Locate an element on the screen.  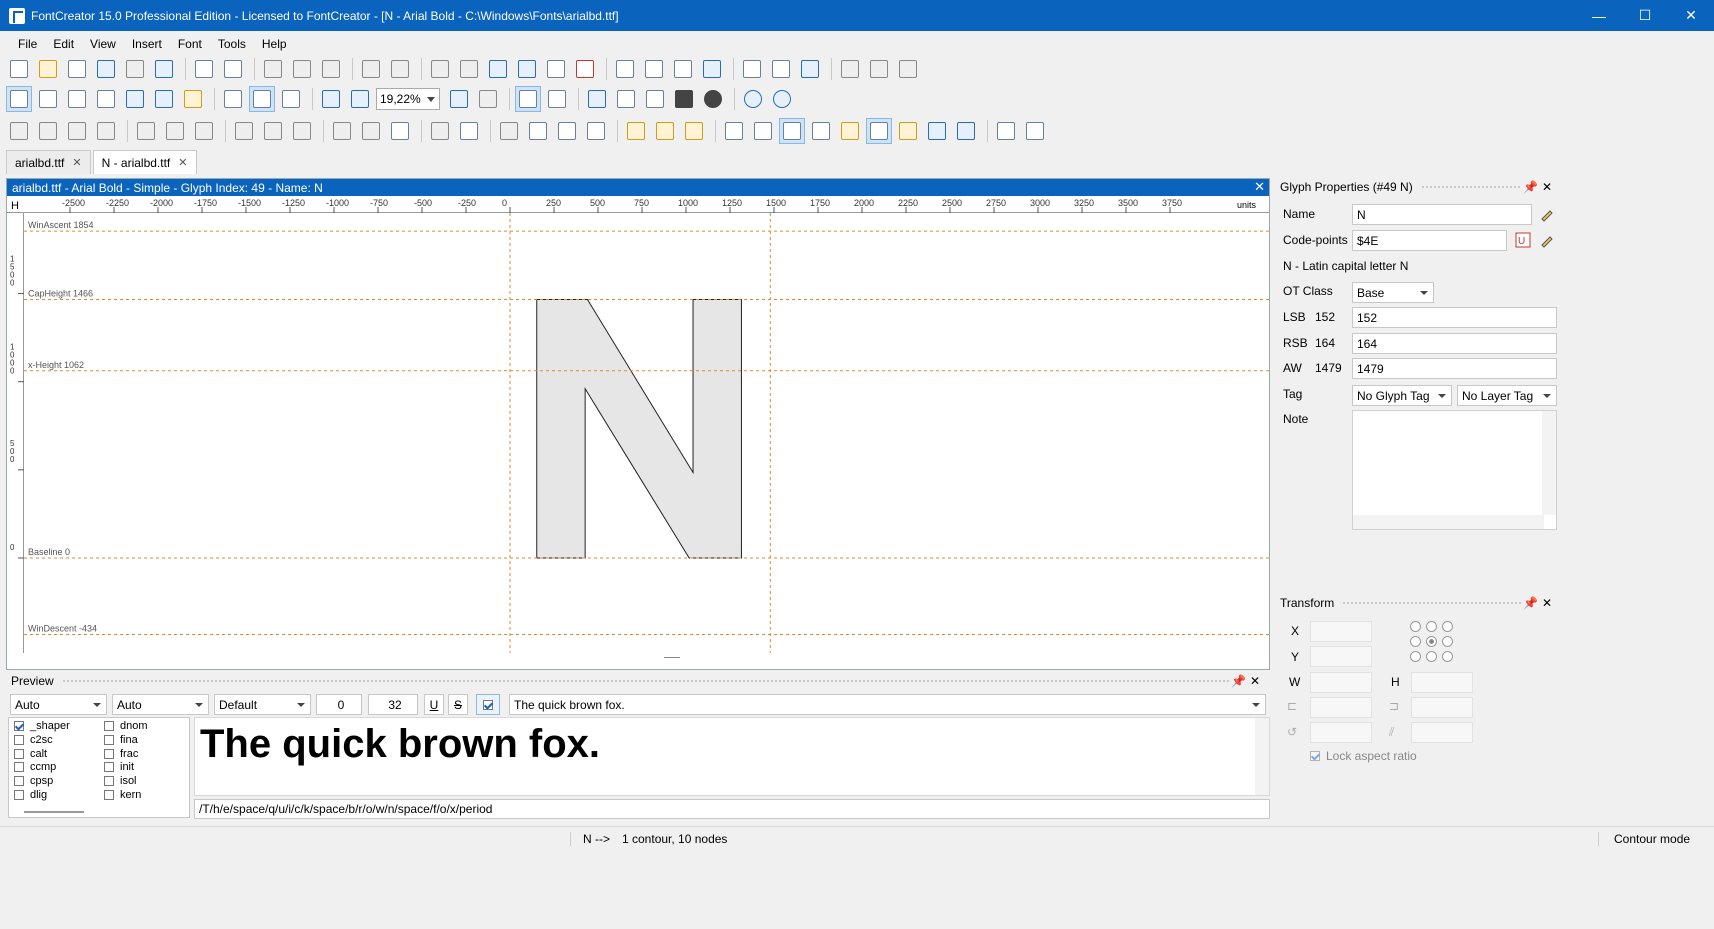
glyph-tag-dropdown: No Glyph Tag is located at coordinates (1402, 395).